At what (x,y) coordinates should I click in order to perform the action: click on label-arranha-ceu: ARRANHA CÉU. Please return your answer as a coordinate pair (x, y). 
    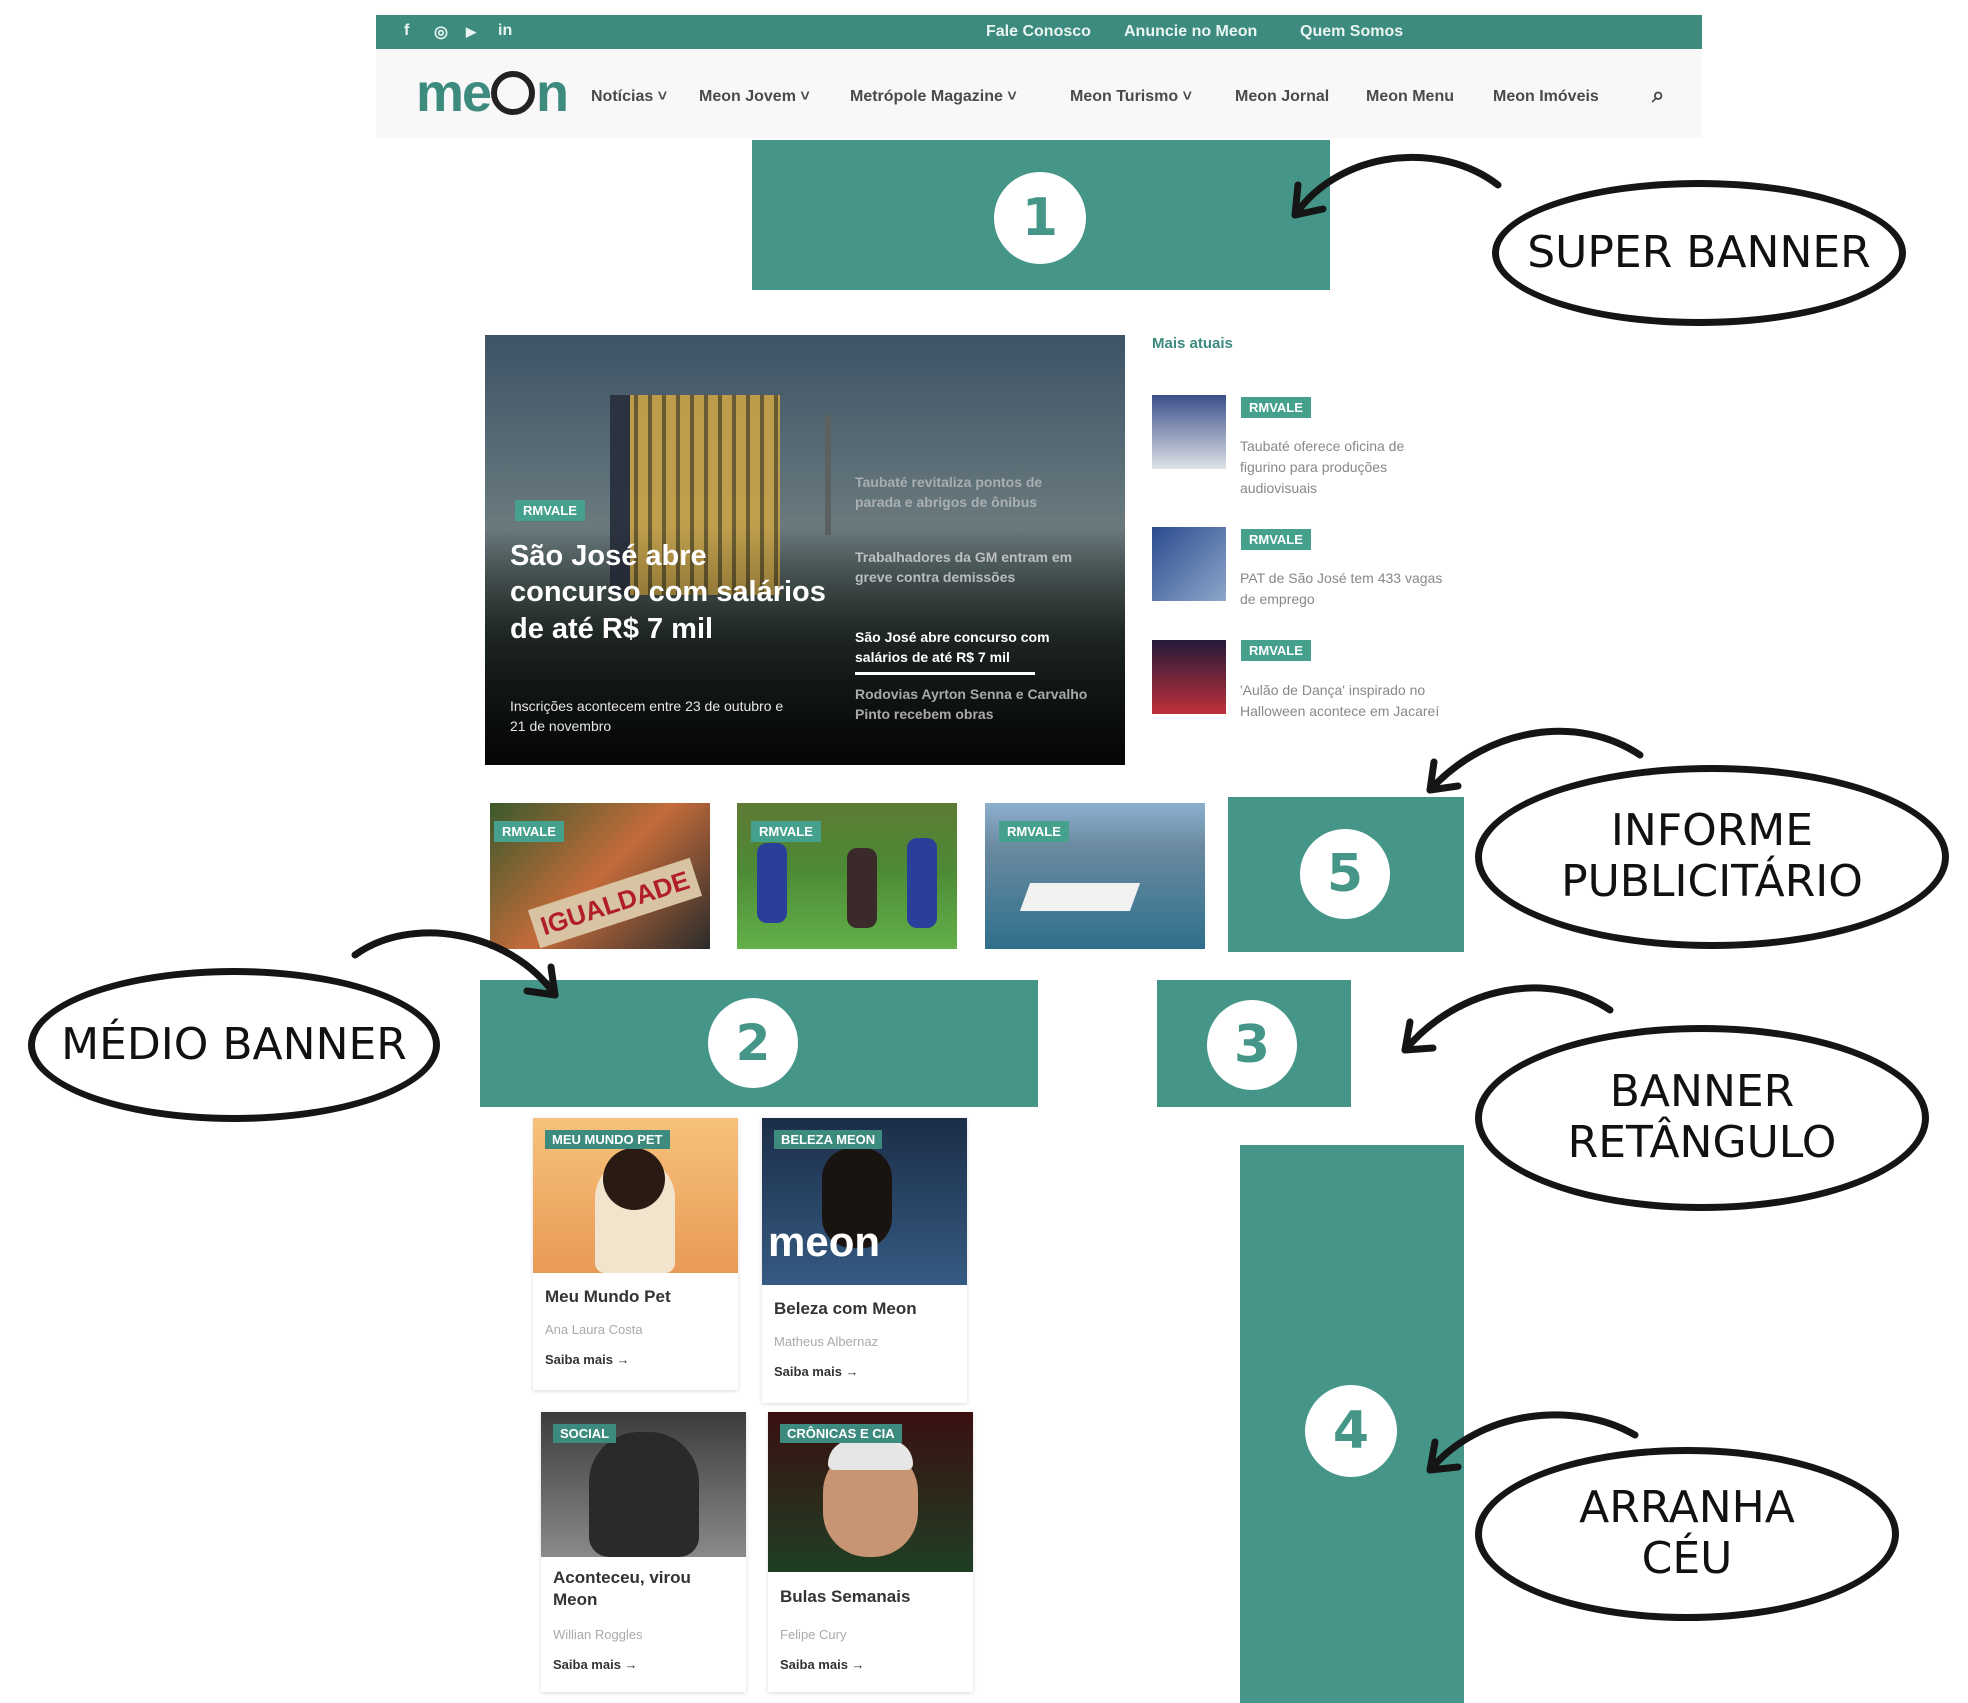
    Looking at the image, I should click on (1687, 1534).